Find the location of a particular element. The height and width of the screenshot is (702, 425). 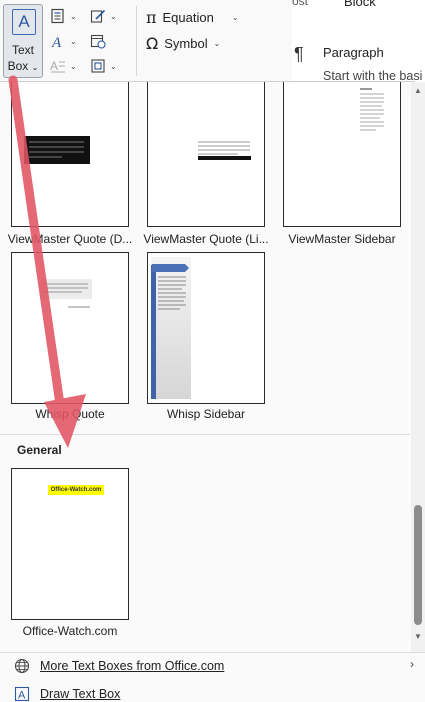

symbol-button: Ω Symbol ⌄ is located at coordinates (183, 43).